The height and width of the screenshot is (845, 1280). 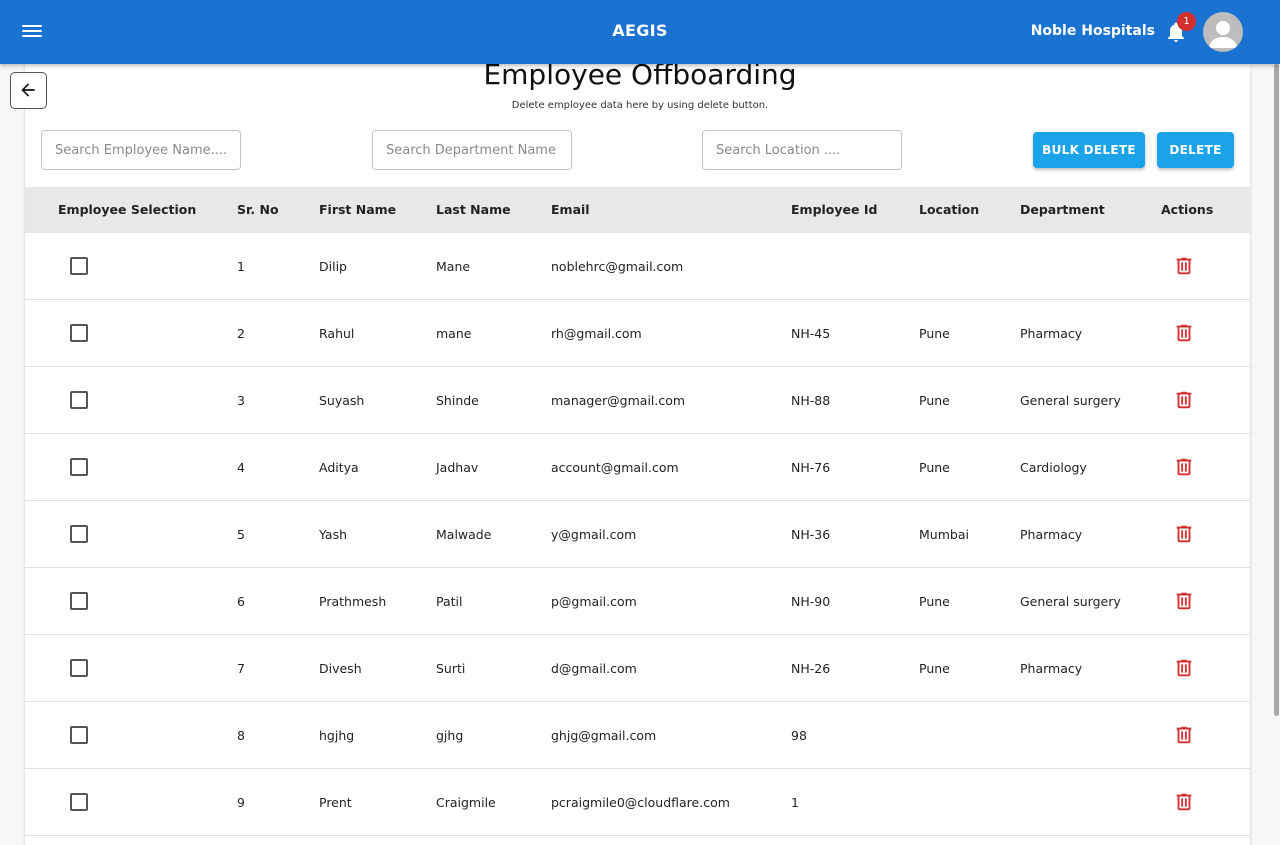 I want to click on last-name-cell: Craigmile, so click(x=466, y=802).